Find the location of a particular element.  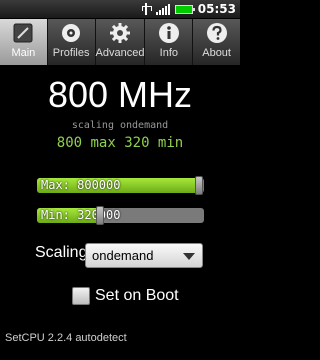

scaling-label: Scaling is located at coordinates (61, 252).